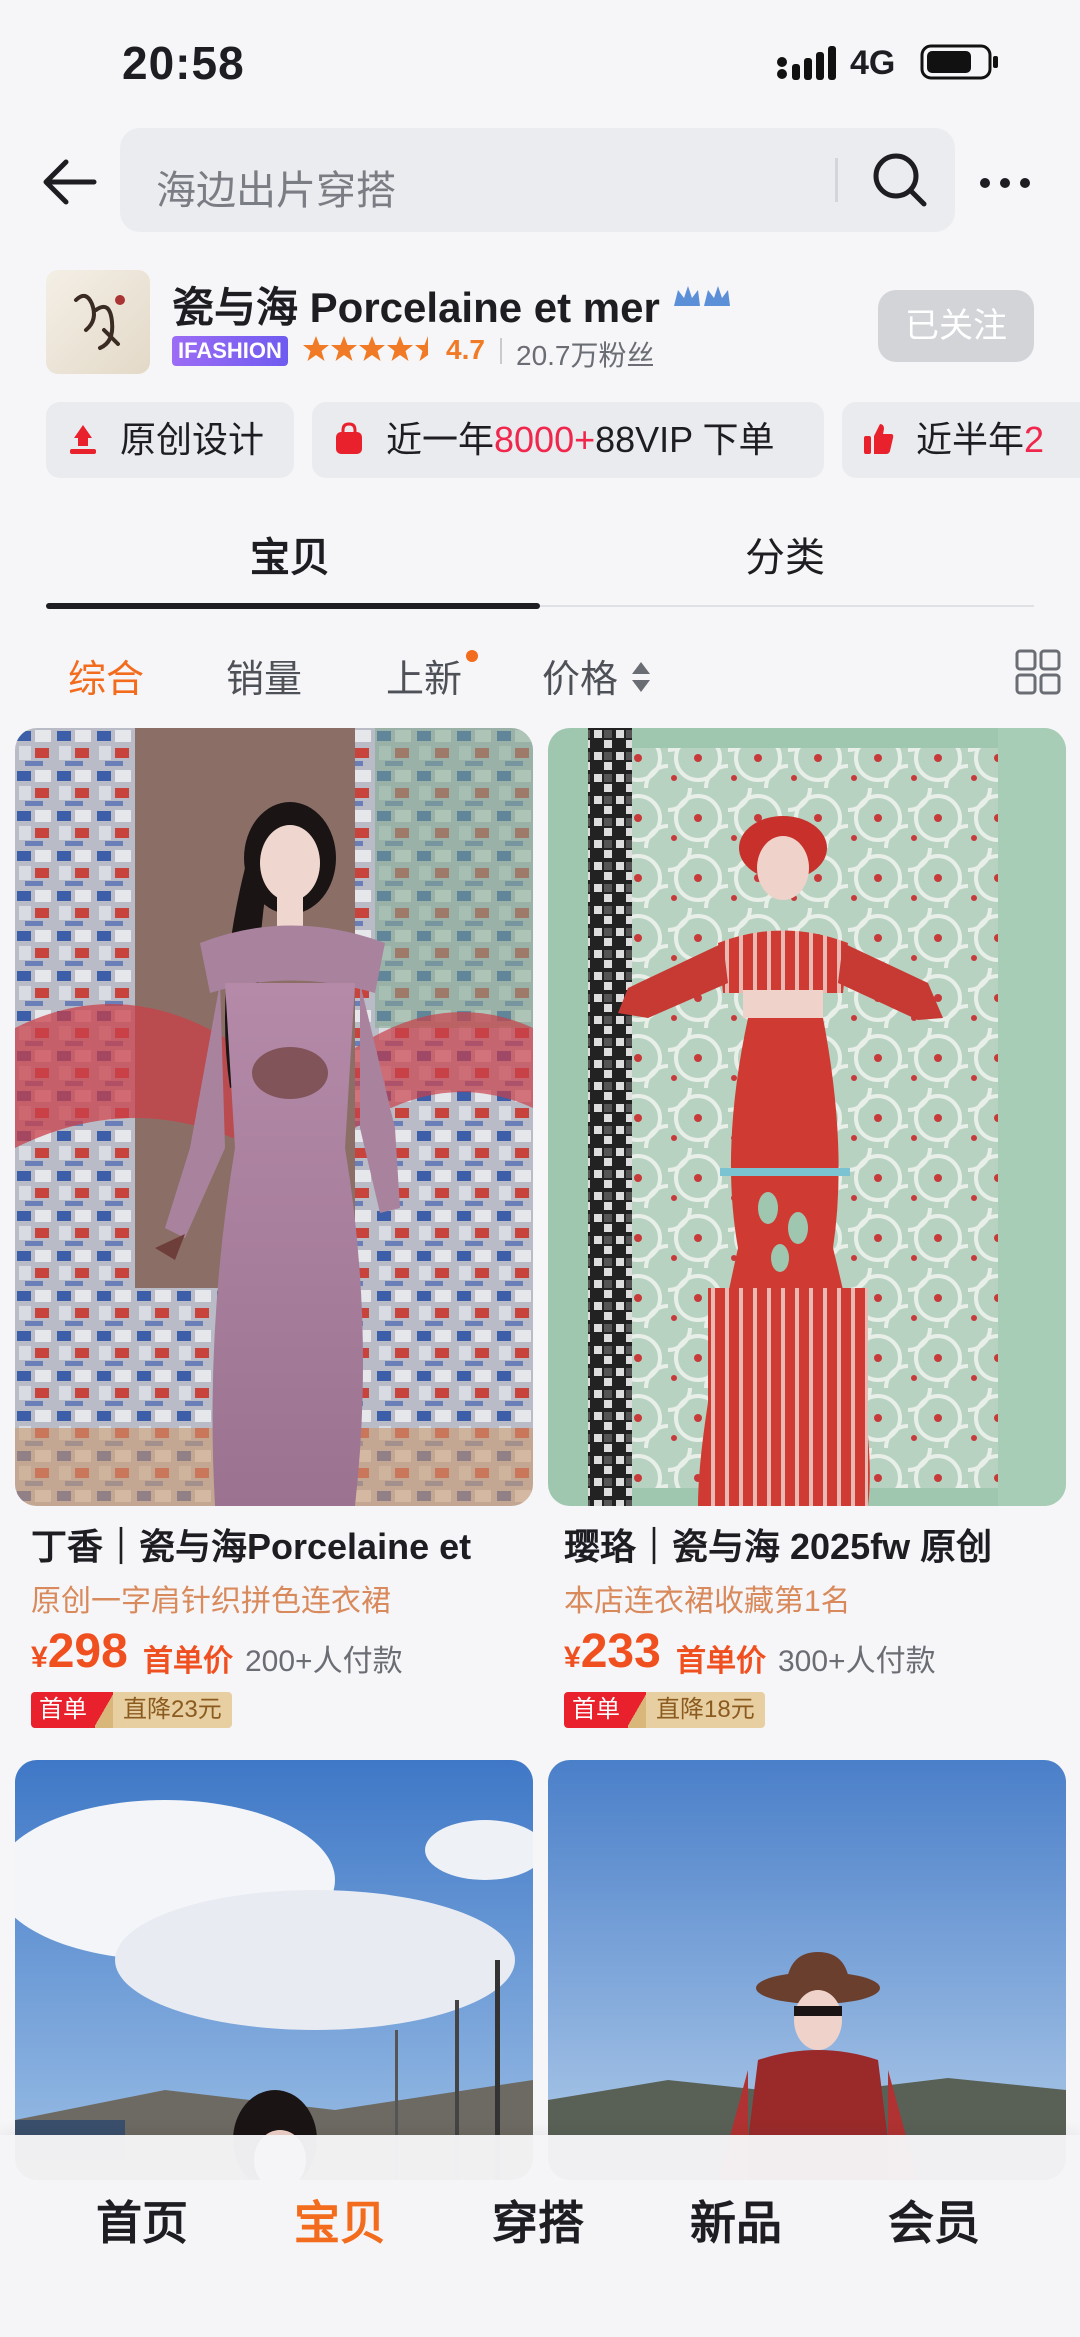  I want to click on status-bar: 20:58 4G, so click(540, 60).